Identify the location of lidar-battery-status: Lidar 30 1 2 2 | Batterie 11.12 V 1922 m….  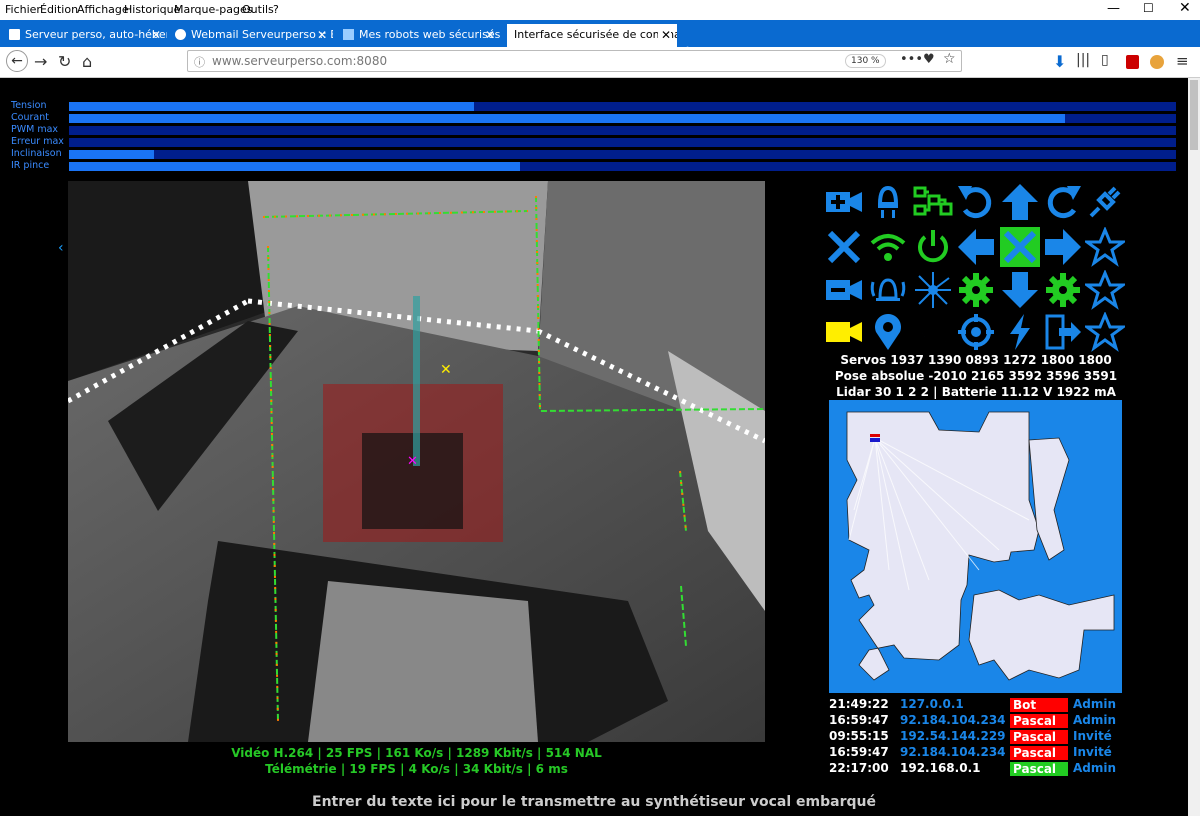
(976, 392).